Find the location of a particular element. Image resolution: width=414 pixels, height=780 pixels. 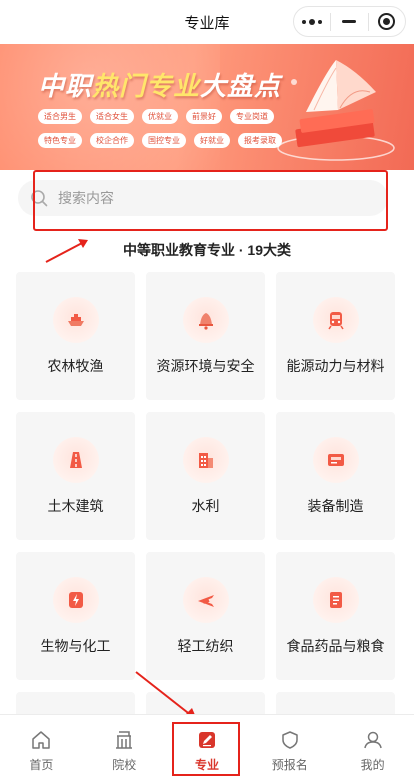

banner-title: 中职热门专业大盘点 is located at coordinates (160, 86).